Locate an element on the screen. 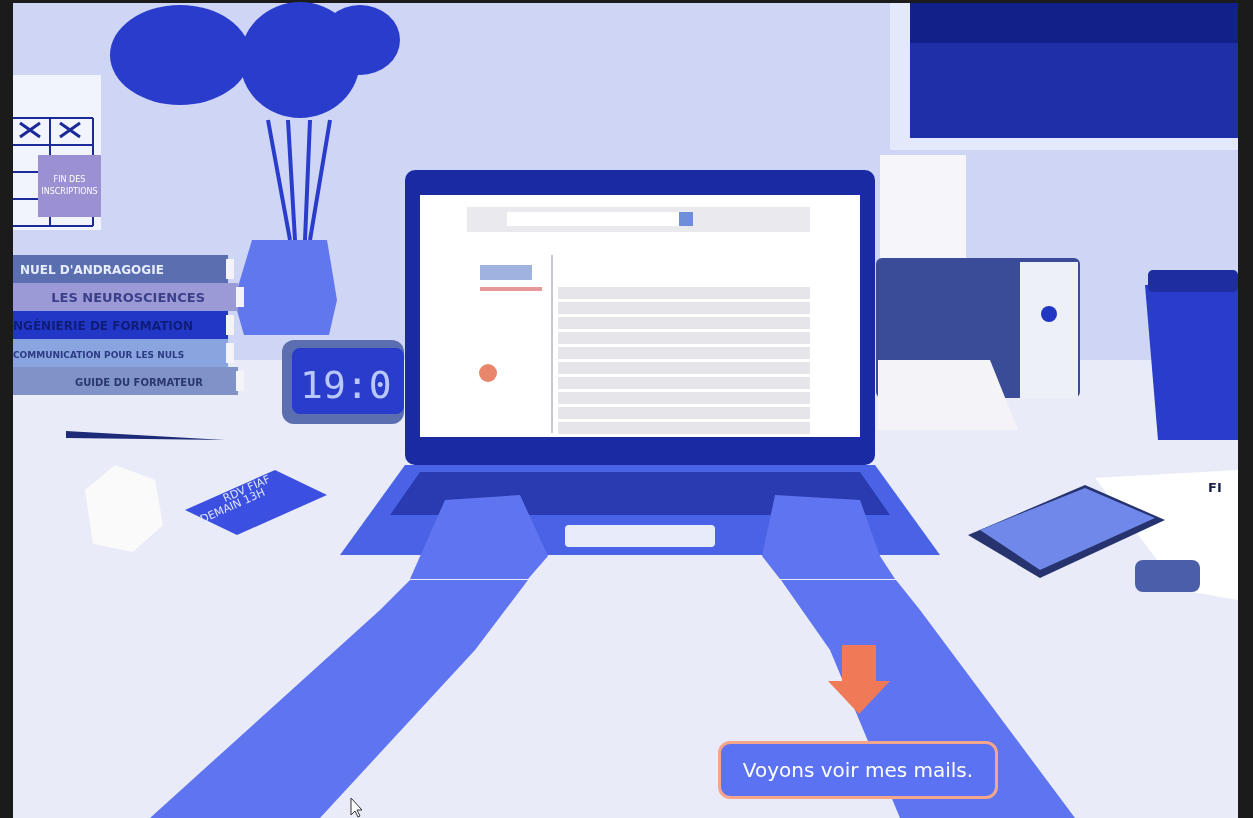 Image resolution: width=1253 pixels, height=818 pixels. book: COMMUNICATION POUR LES NULS is located at coordinates (123, 353).